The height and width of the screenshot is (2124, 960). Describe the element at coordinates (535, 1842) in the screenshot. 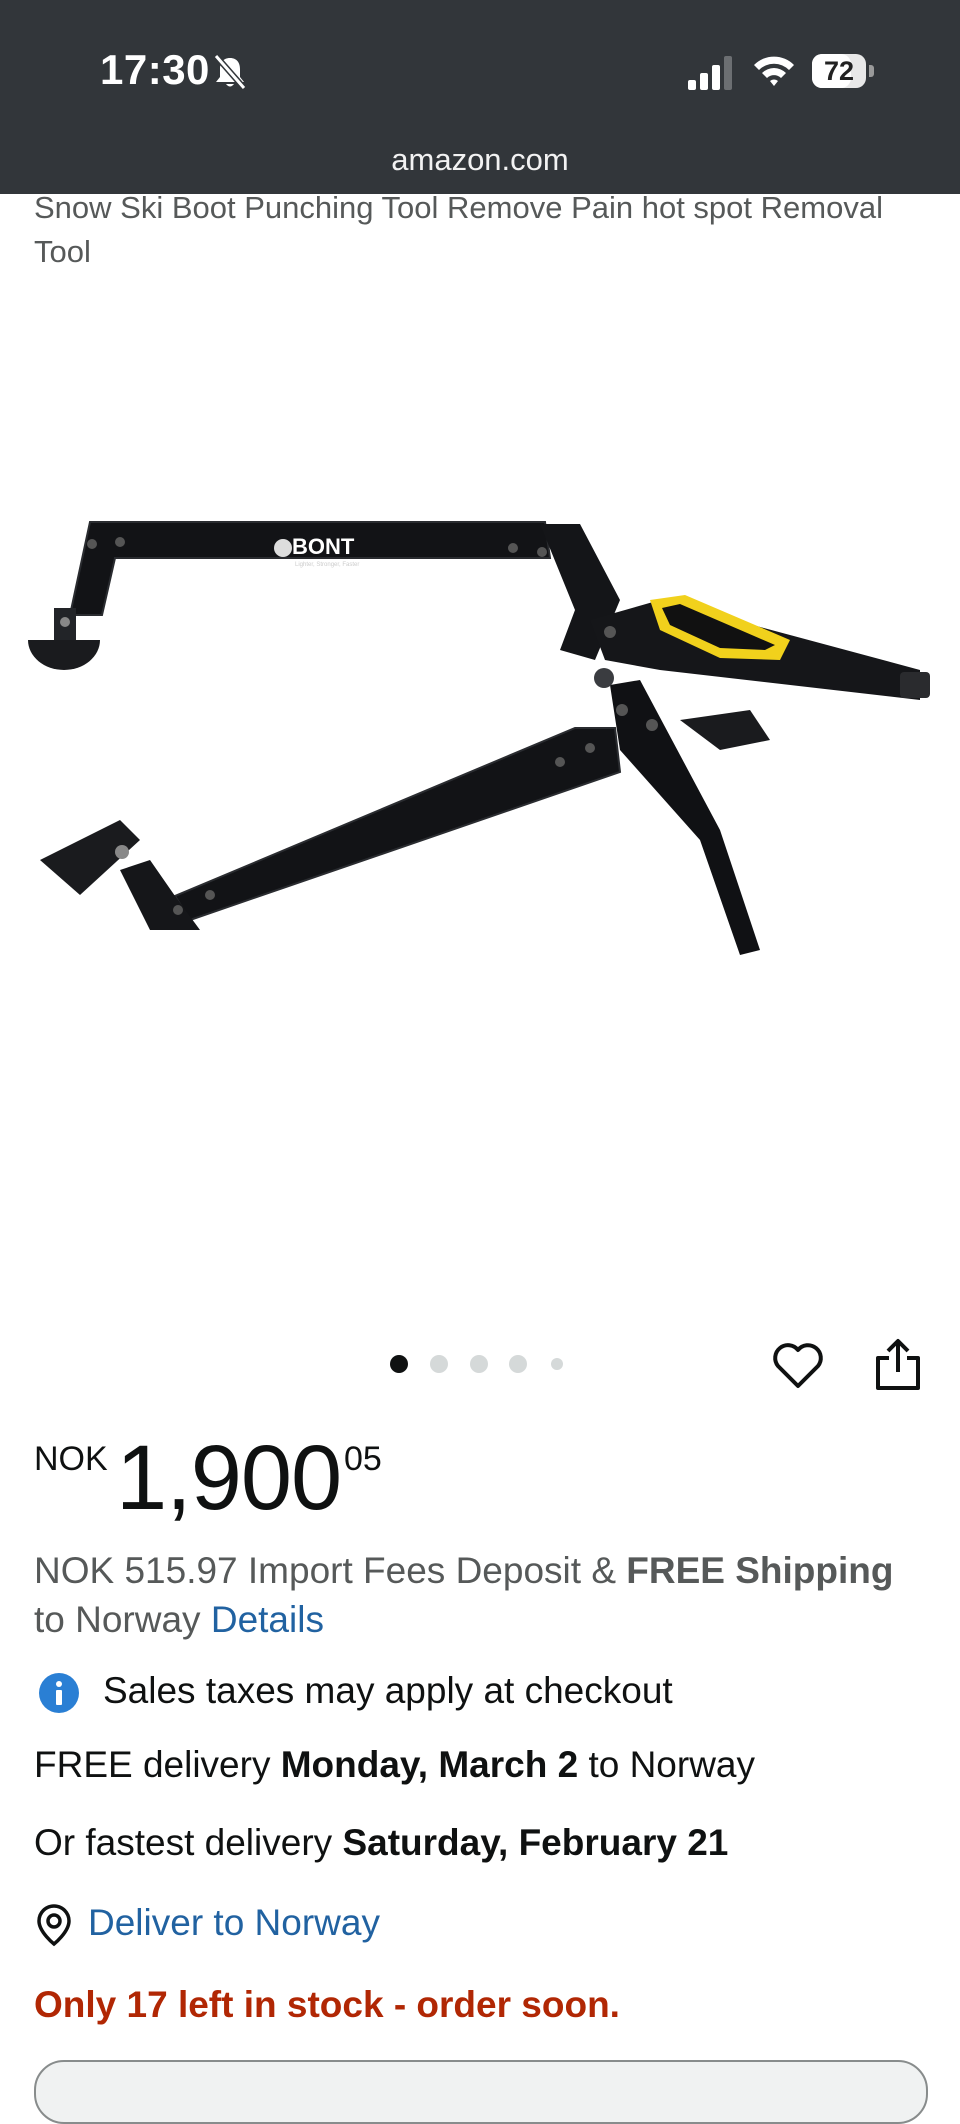

I see `fastest-delivery-date: Saturday, February 21` at that location.